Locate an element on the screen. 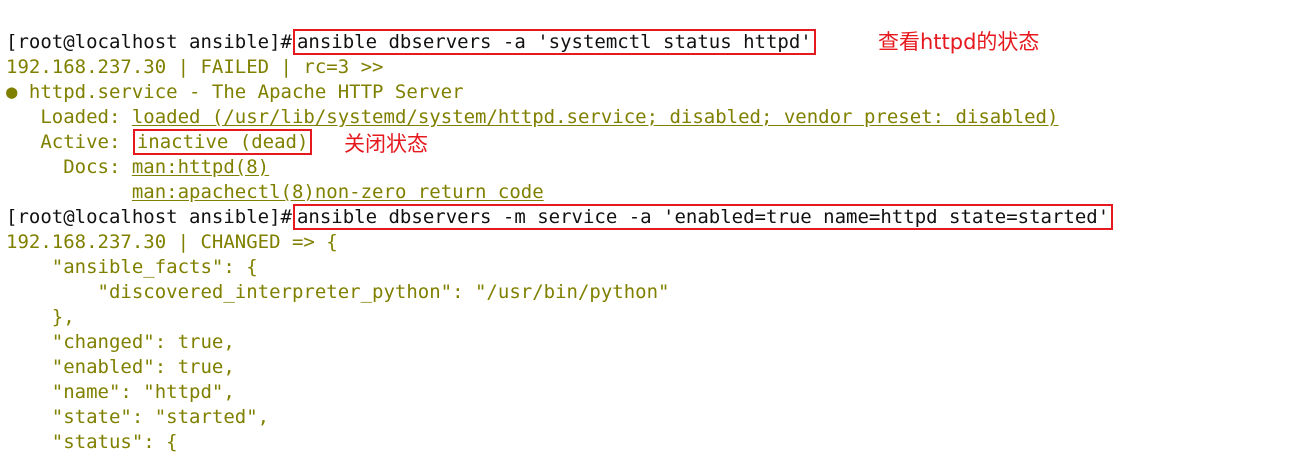 The width and height of the screenshot is (1295, 459). docs-value: man:httpd(8) is located at coordinates (200, 167).